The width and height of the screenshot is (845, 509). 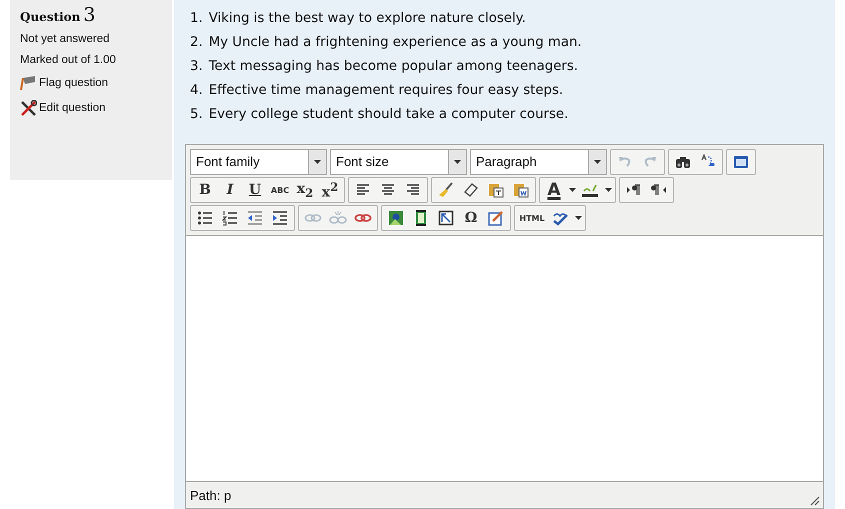 I want to click on window-icon, so click(x=741, y=162).